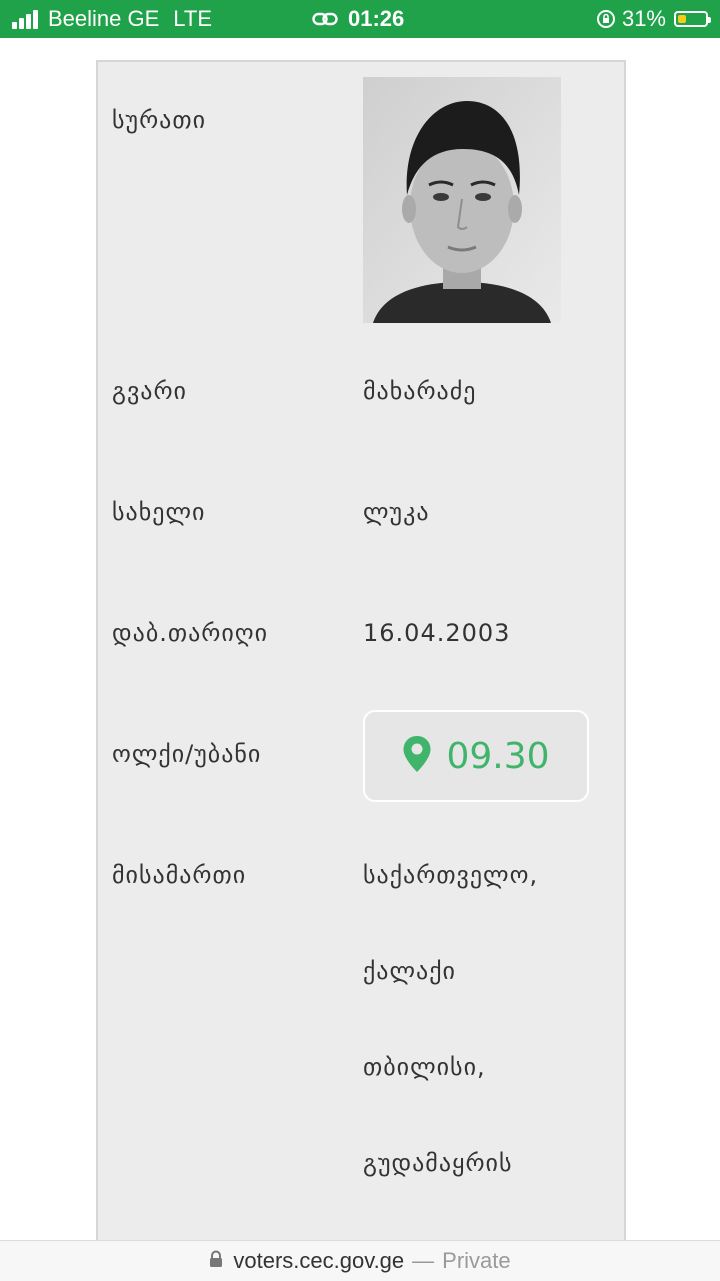 The width and height of the screenshot is (720, 1281). I want to click on surname-value: მახარაძე, so click(420, 391).